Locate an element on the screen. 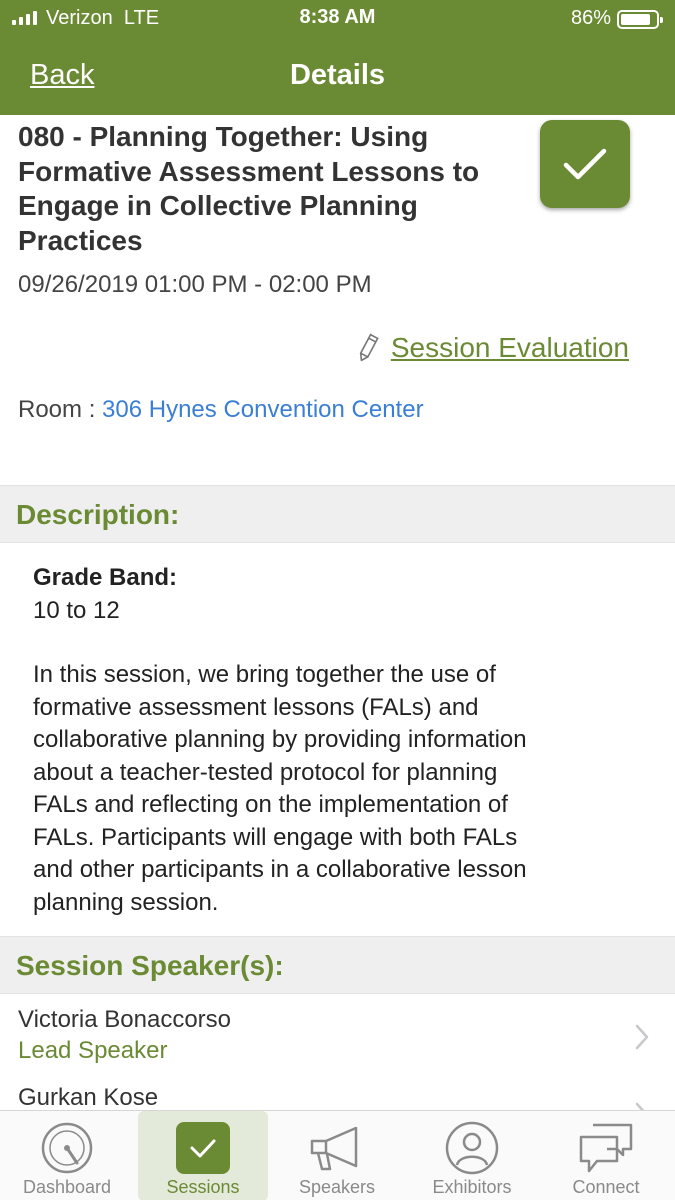  session-title-line: Engage in Collective Planning is located at coordinates (218, 205).